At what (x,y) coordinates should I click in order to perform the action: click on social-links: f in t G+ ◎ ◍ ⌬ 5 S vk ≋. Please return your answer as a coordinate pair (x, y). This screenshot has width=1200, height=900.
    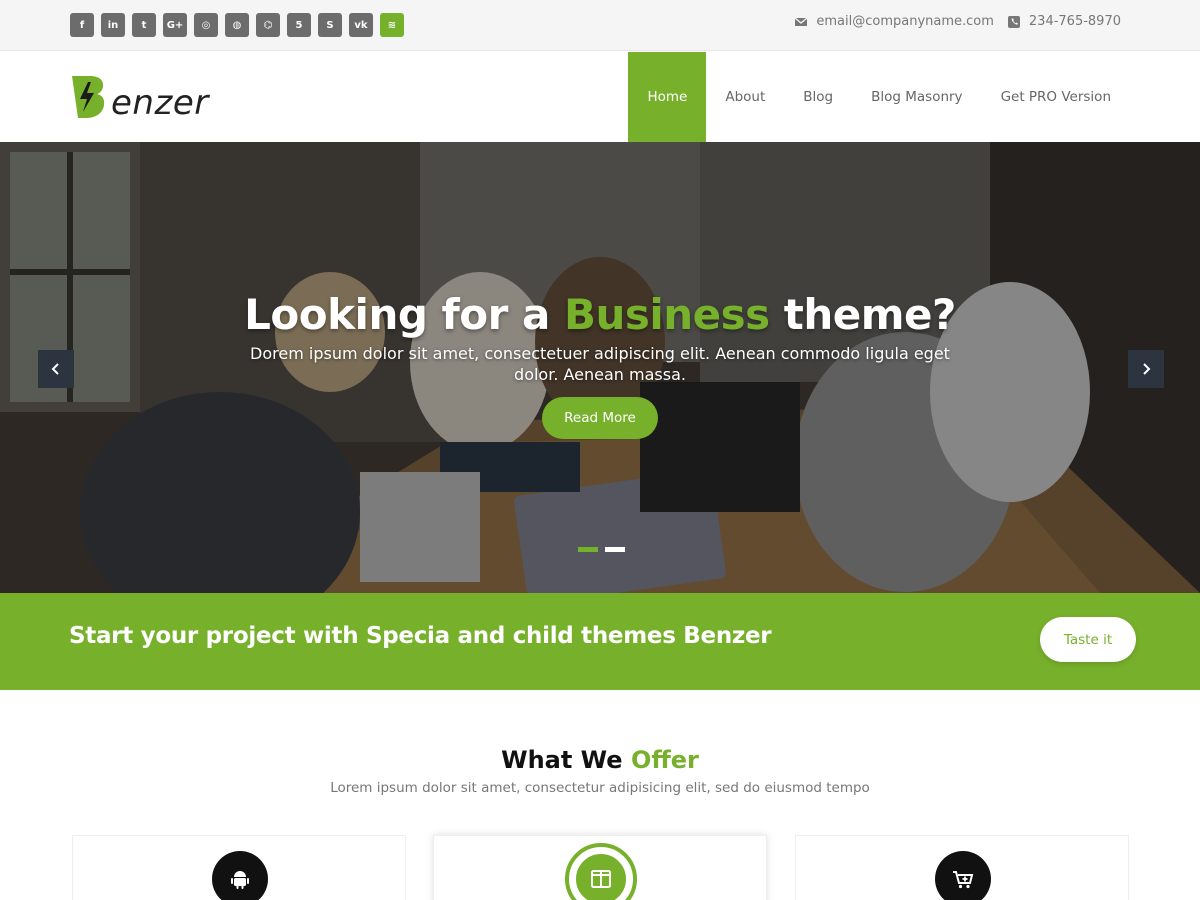
    Looking at the image, I should click on (237, 25).